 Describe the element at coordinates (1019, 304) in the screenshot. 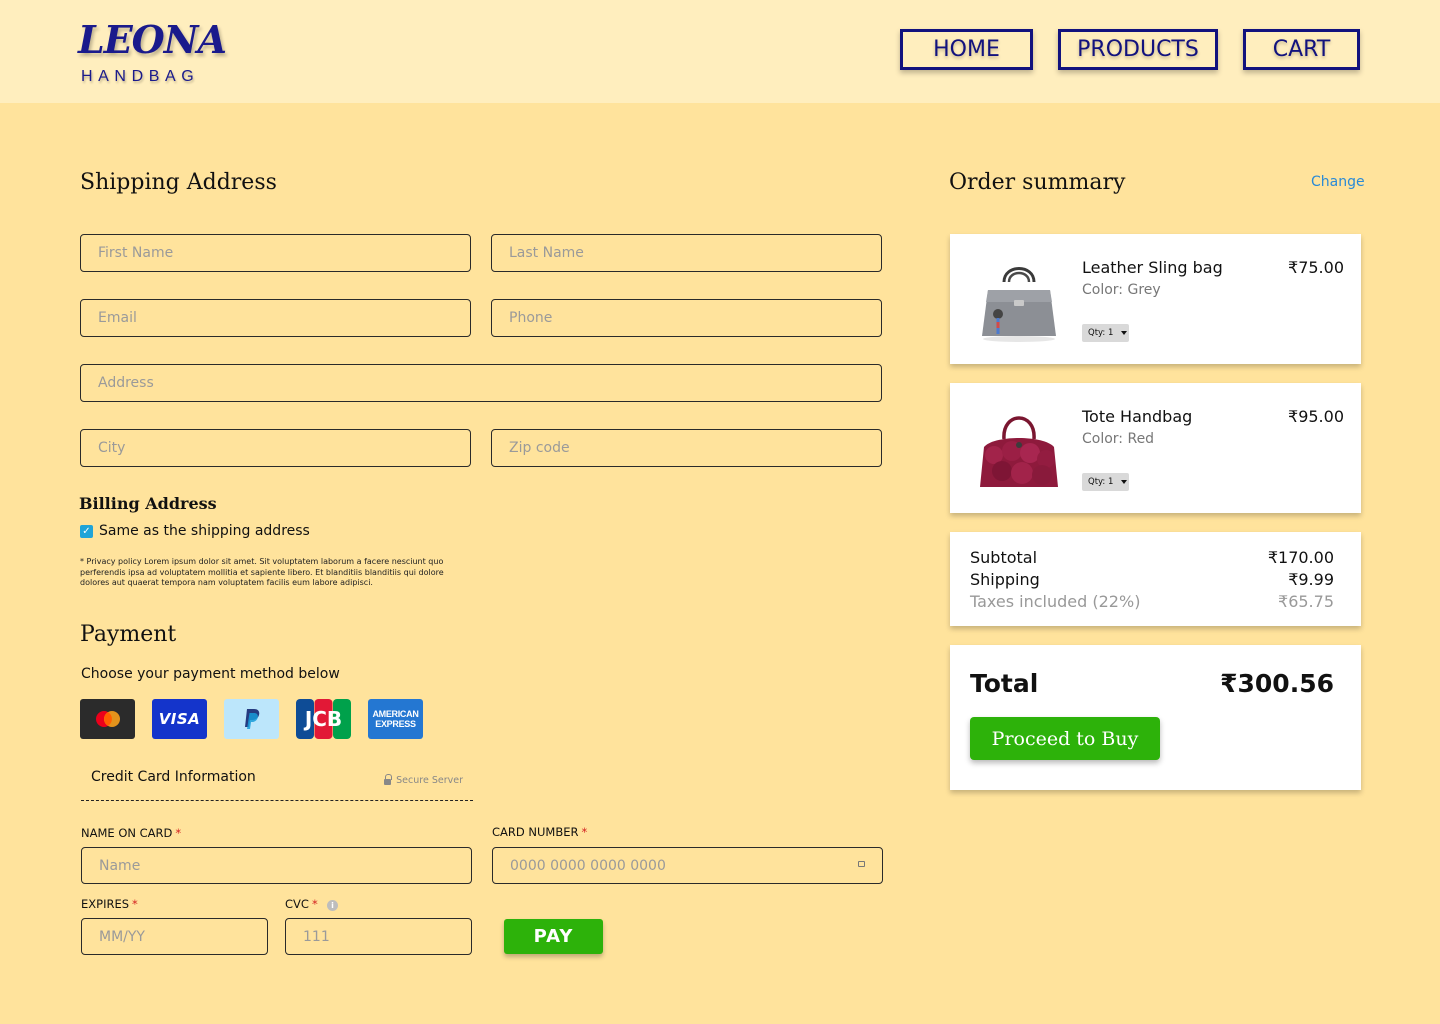

I see `grey-sling-bag-image` at that location.